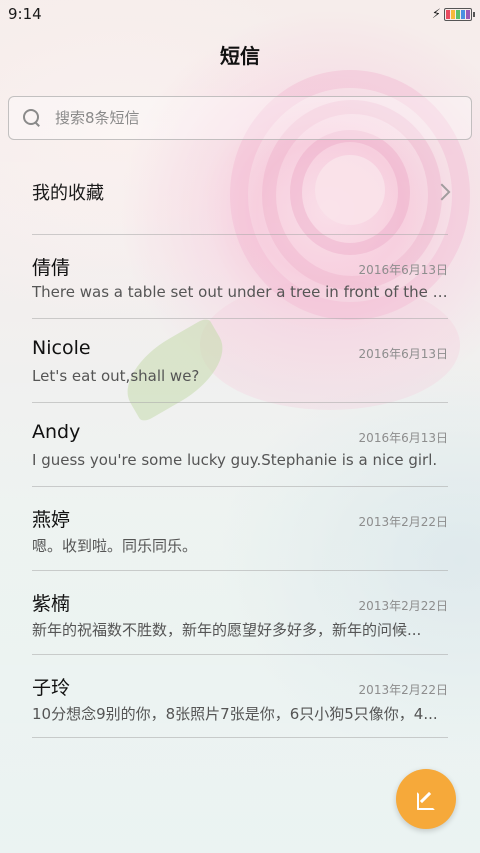 Image resolution: width=480 pixels, height=853 pixels. I want to click on message-sender: Andy, so click(56, 432).